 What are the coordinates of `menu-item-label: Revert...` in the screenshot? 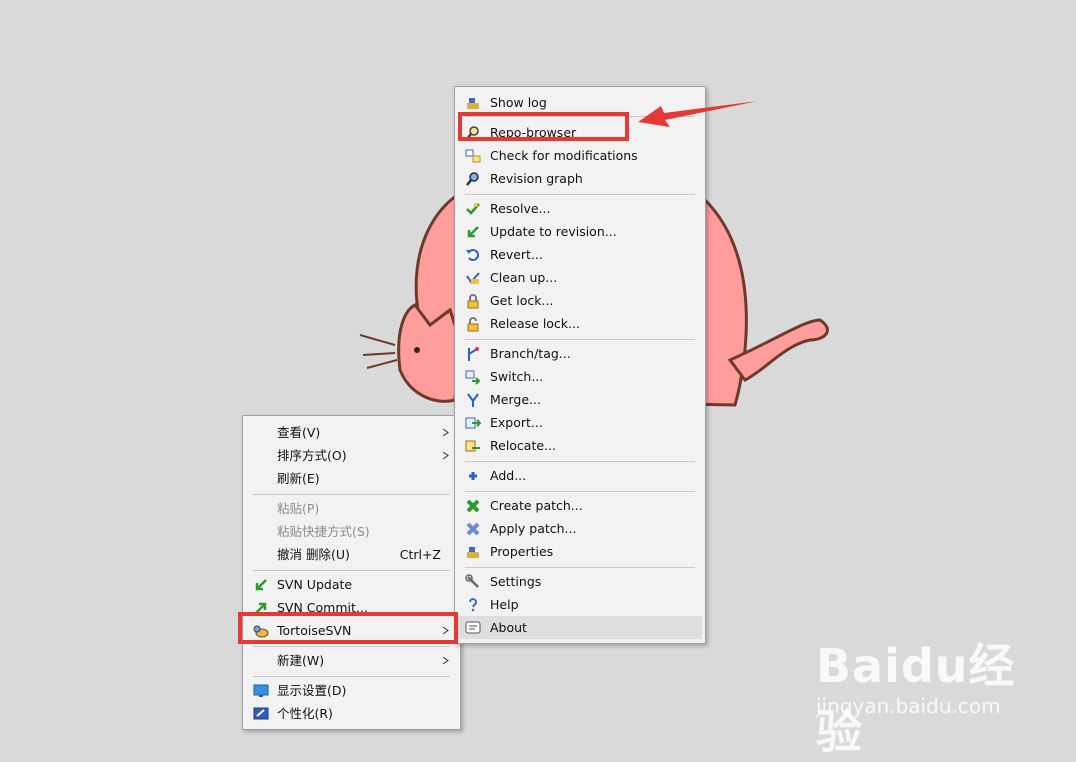 It's located at (516, 254).